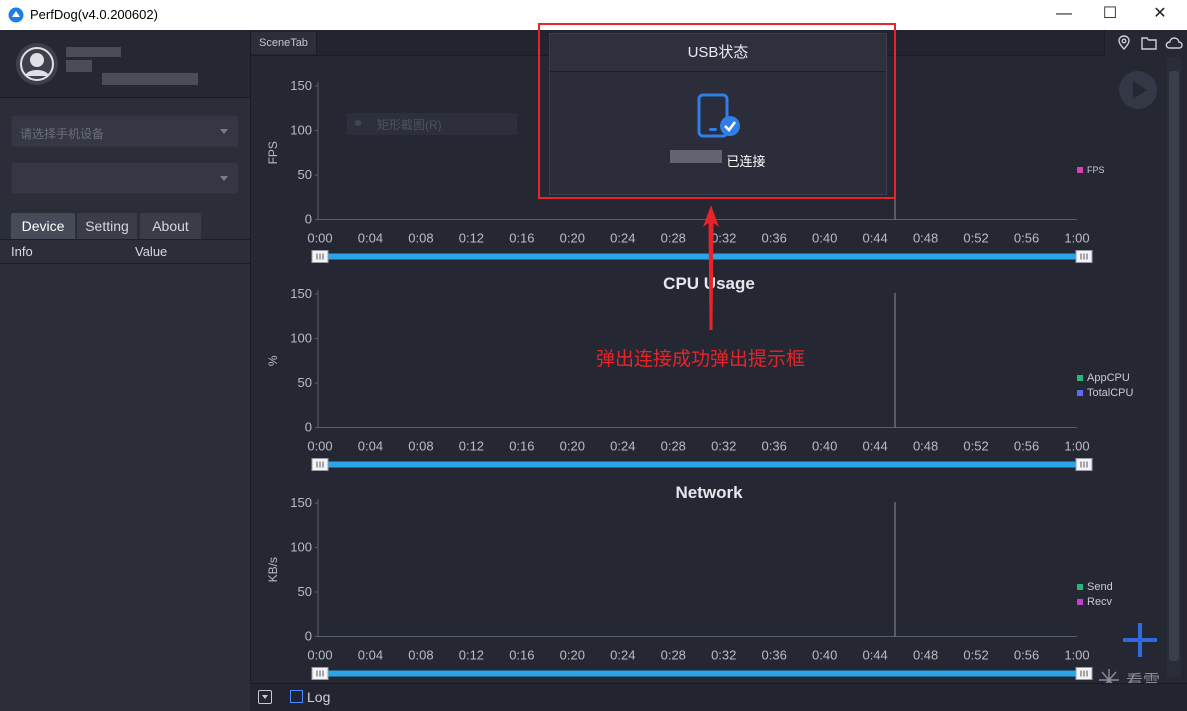 This screenshot has width=1187, height=711. I want to click on legend-fps-label: FPS, so click(1096, 170).